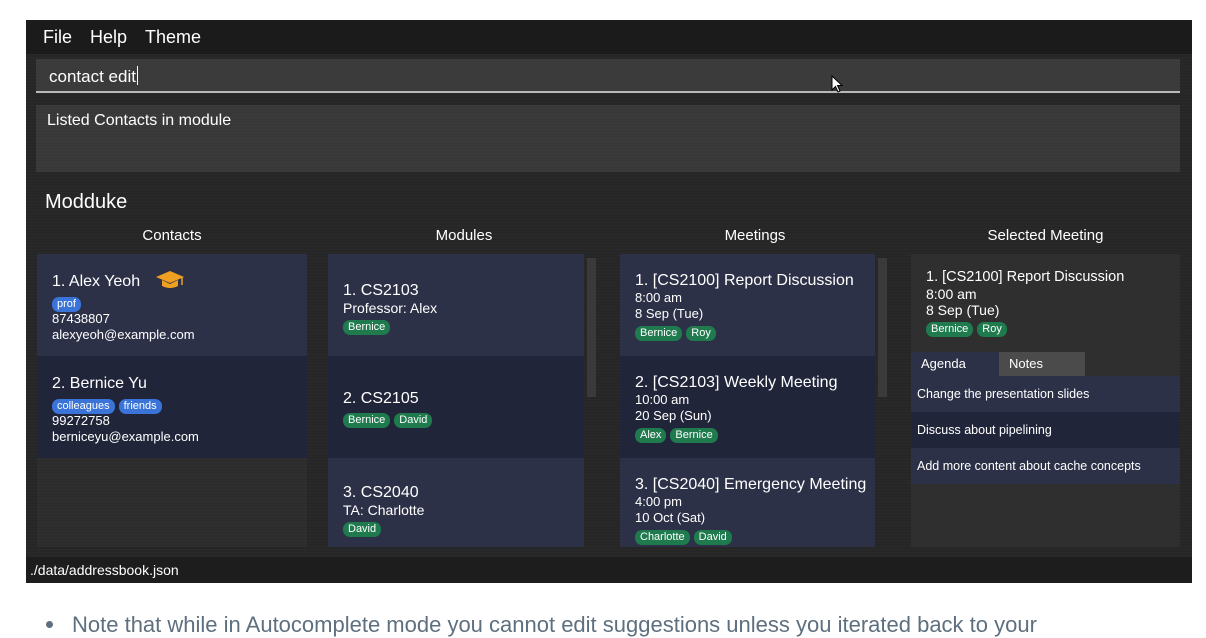 This screenshot has width=1206, height=638. Describe the element at coordinates (1045, 235) in the screenshot. I see `selected-meeting-header: Selected Meeting` at that location.